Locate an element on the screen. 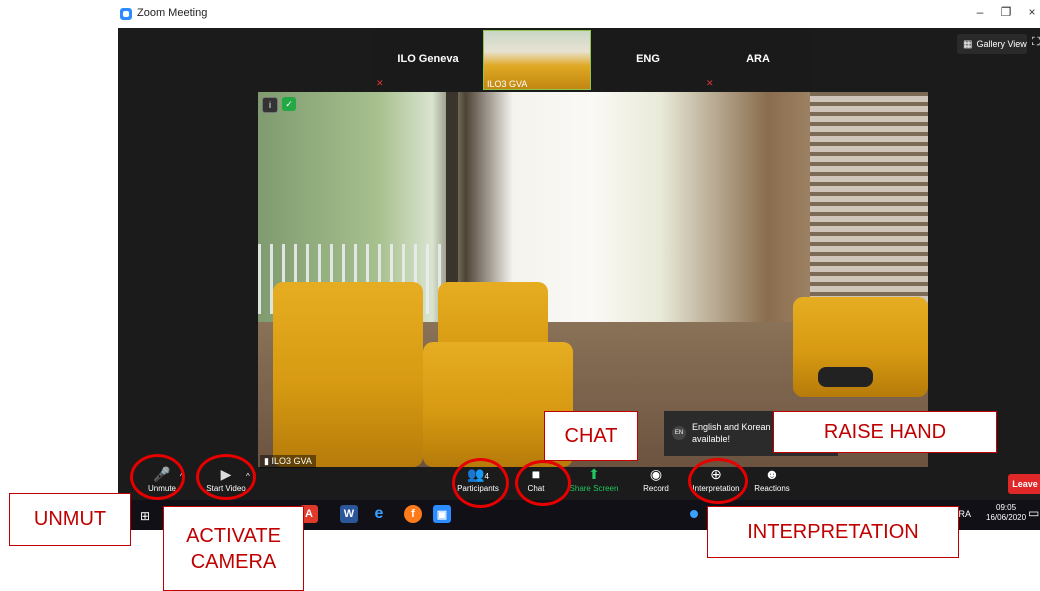 The width and height of the screenshot is (1040, 591). participant-name: ILO3 GVA is located at coordinates (507, 84).